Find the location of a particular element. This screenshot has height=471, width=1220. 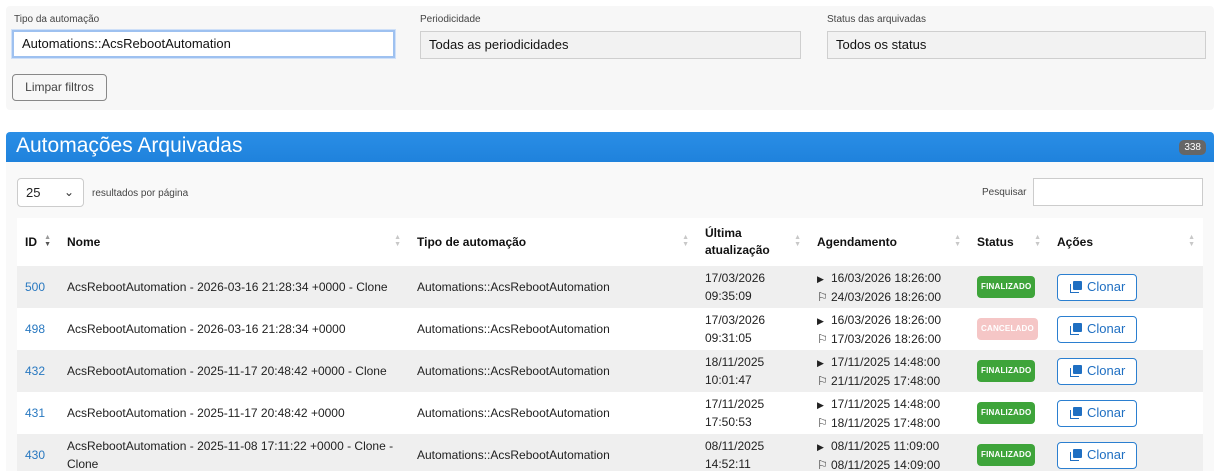

cell-agendamento: ▶ 17/11/2025 14:48:00 ⚐ 18/11/2025 17:48:00 is located at coordinates (889, 413).